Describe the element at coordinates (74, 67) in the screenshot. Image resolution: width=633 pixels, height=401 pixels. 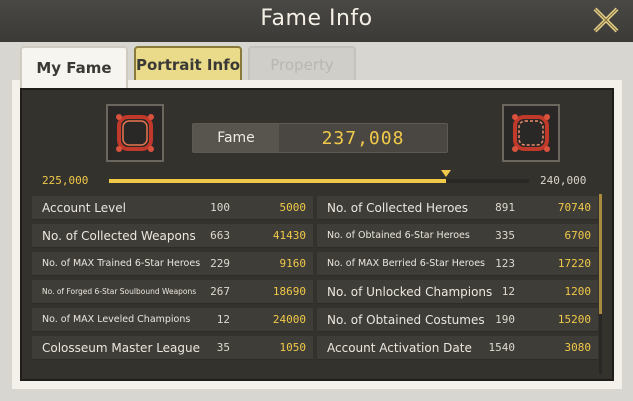
I see `tab-my-fame: My Fame` at that location.